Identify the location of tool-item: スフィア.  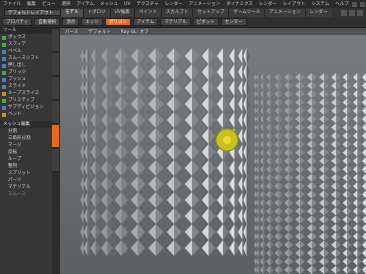
(26, 44).